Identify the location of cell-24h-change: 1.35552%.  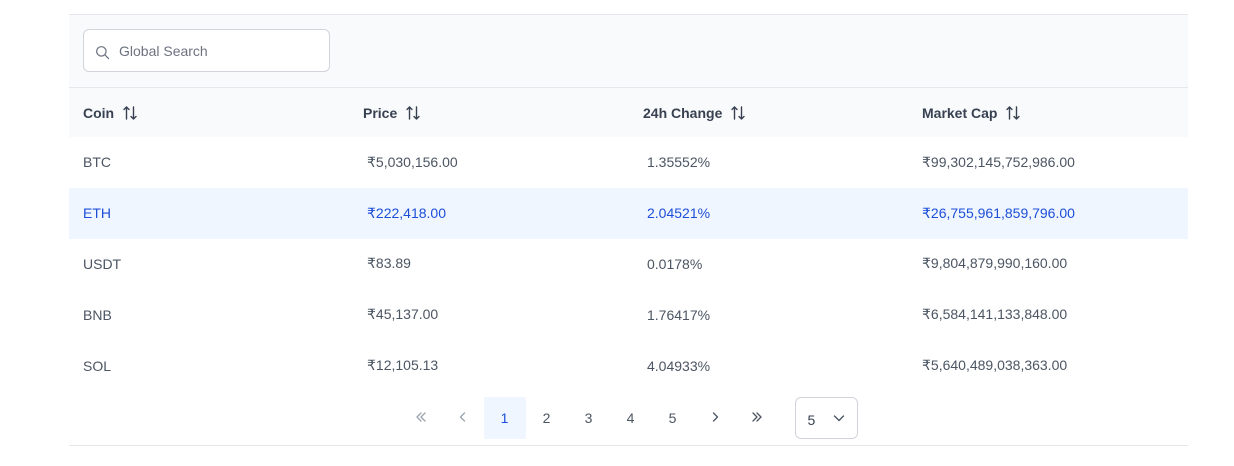
(679, 162).